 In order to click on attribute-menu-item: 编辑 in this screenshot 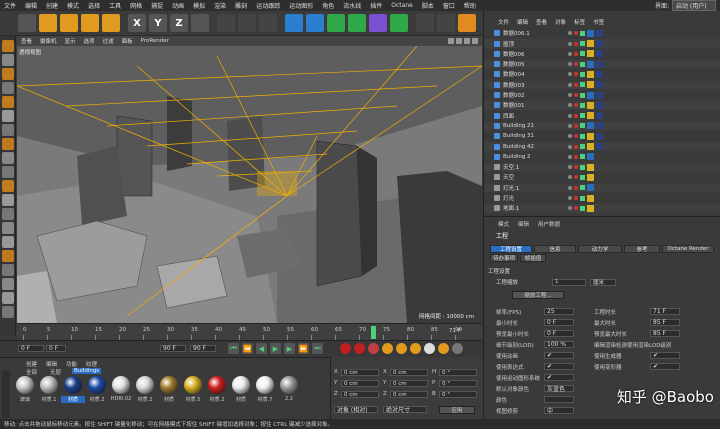, I will do `click(523, 224)`.